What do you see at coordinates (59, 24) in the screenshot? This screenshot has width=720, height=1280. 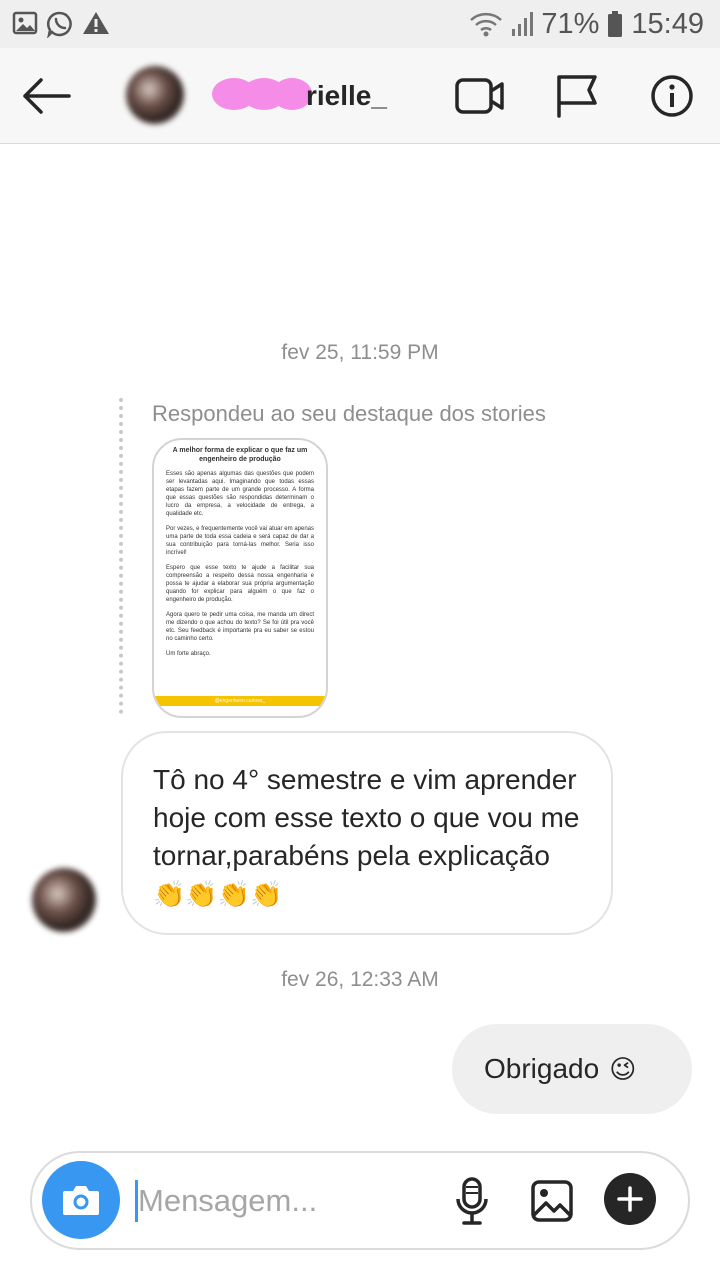 I see `whatsapp-icon` at bounding box center [59, 24].